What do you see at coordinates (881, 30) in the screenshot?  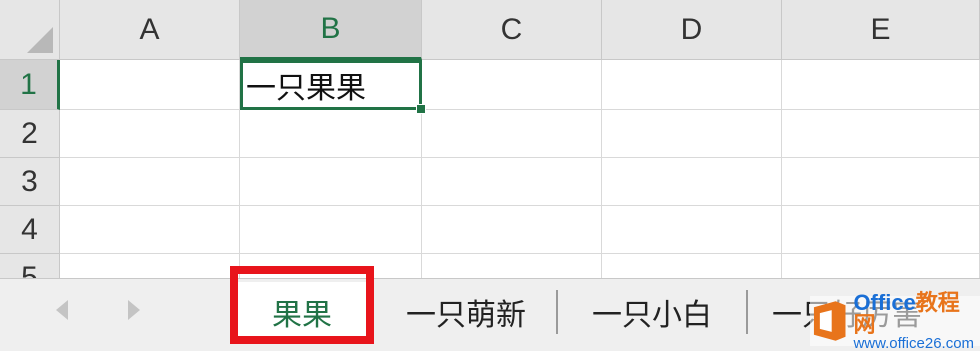 I see `column-header-e: E` at bounding box center [881, 30].